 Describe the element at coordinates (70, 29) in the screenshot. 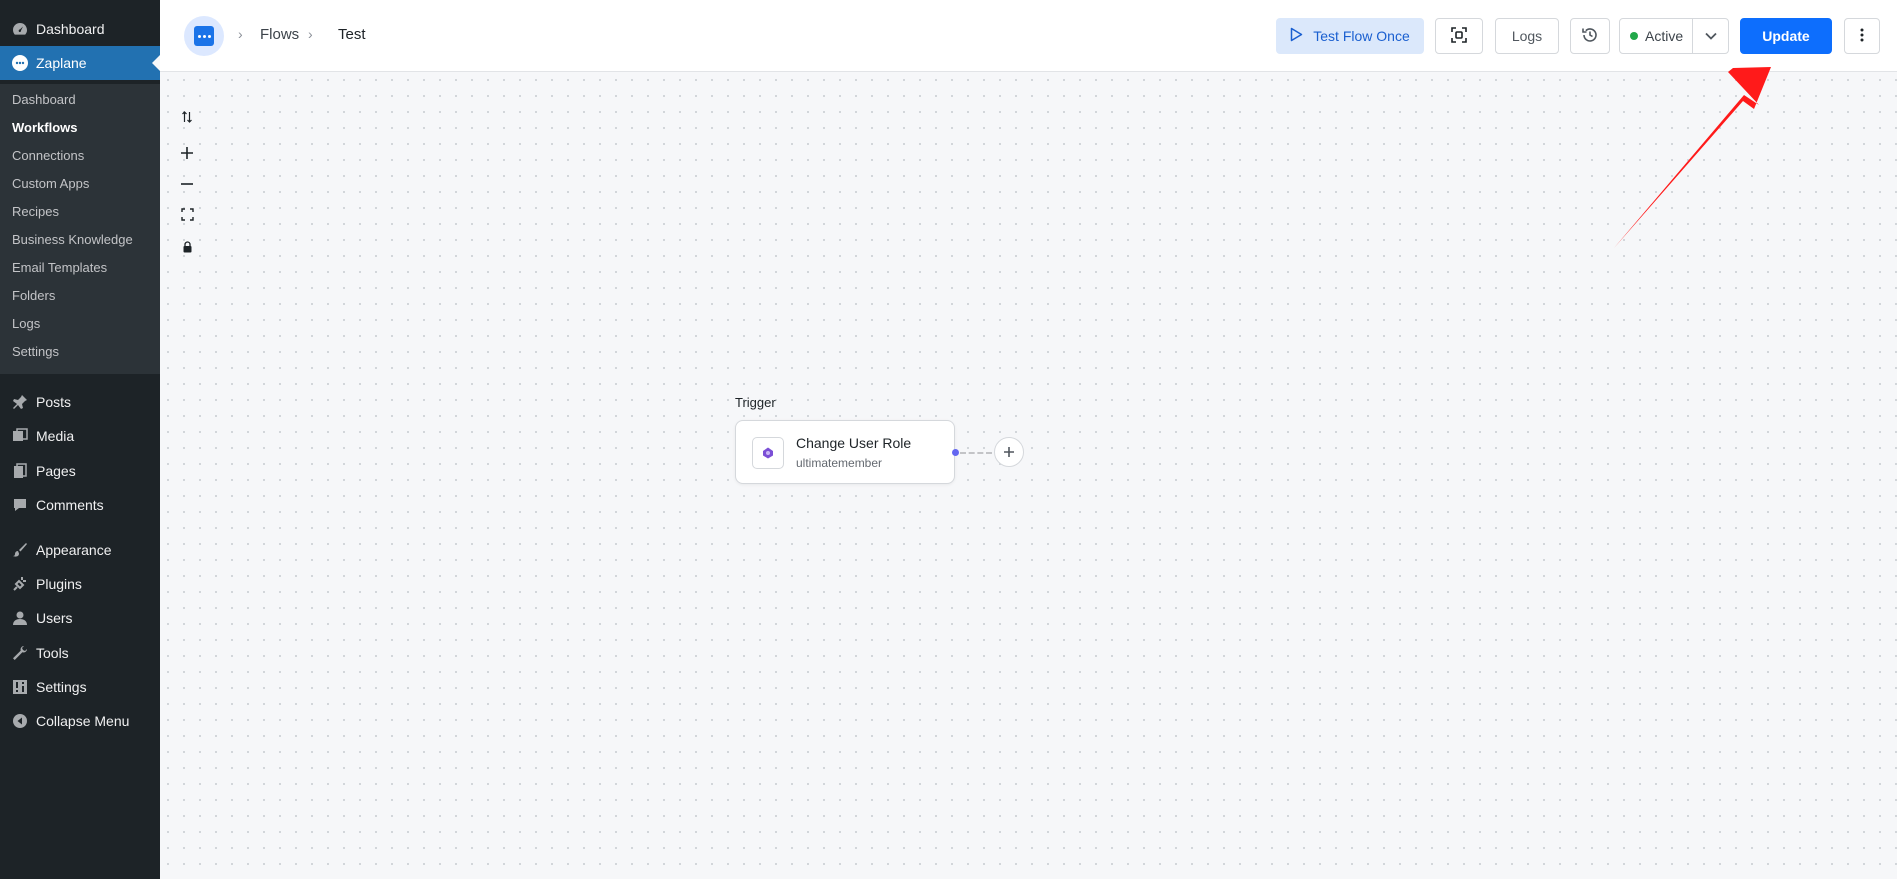

I see `menu-label: Dashboard` at that location.